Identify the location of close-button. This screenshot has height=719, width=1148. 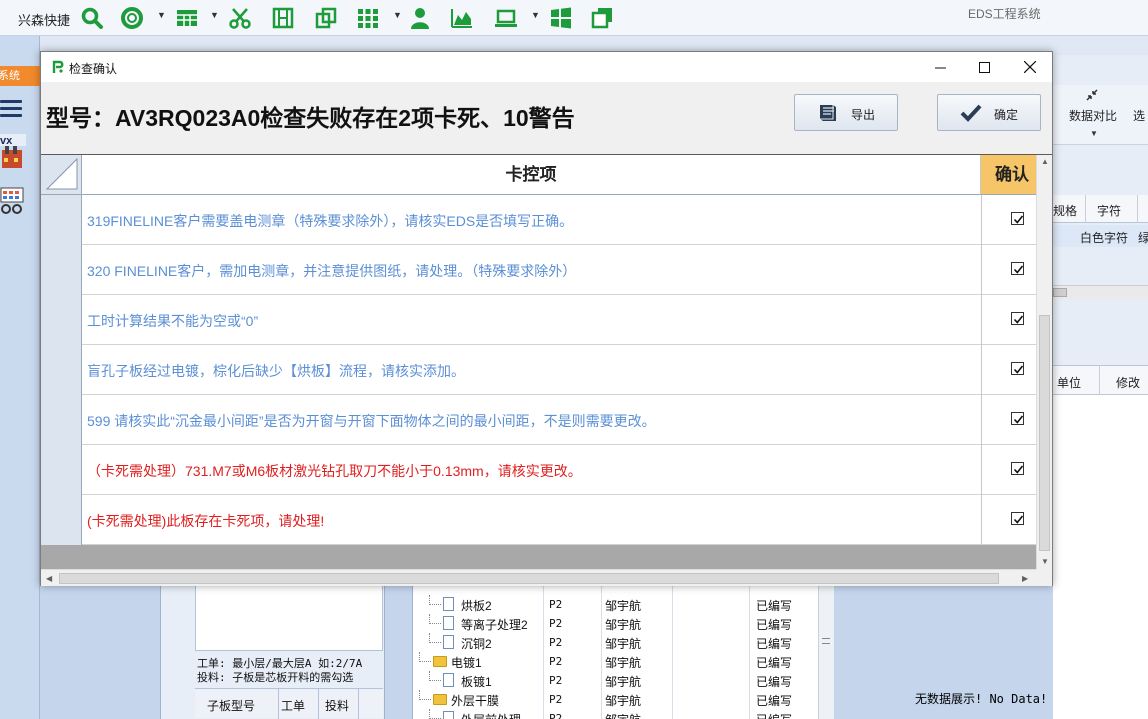
(1030, 67).